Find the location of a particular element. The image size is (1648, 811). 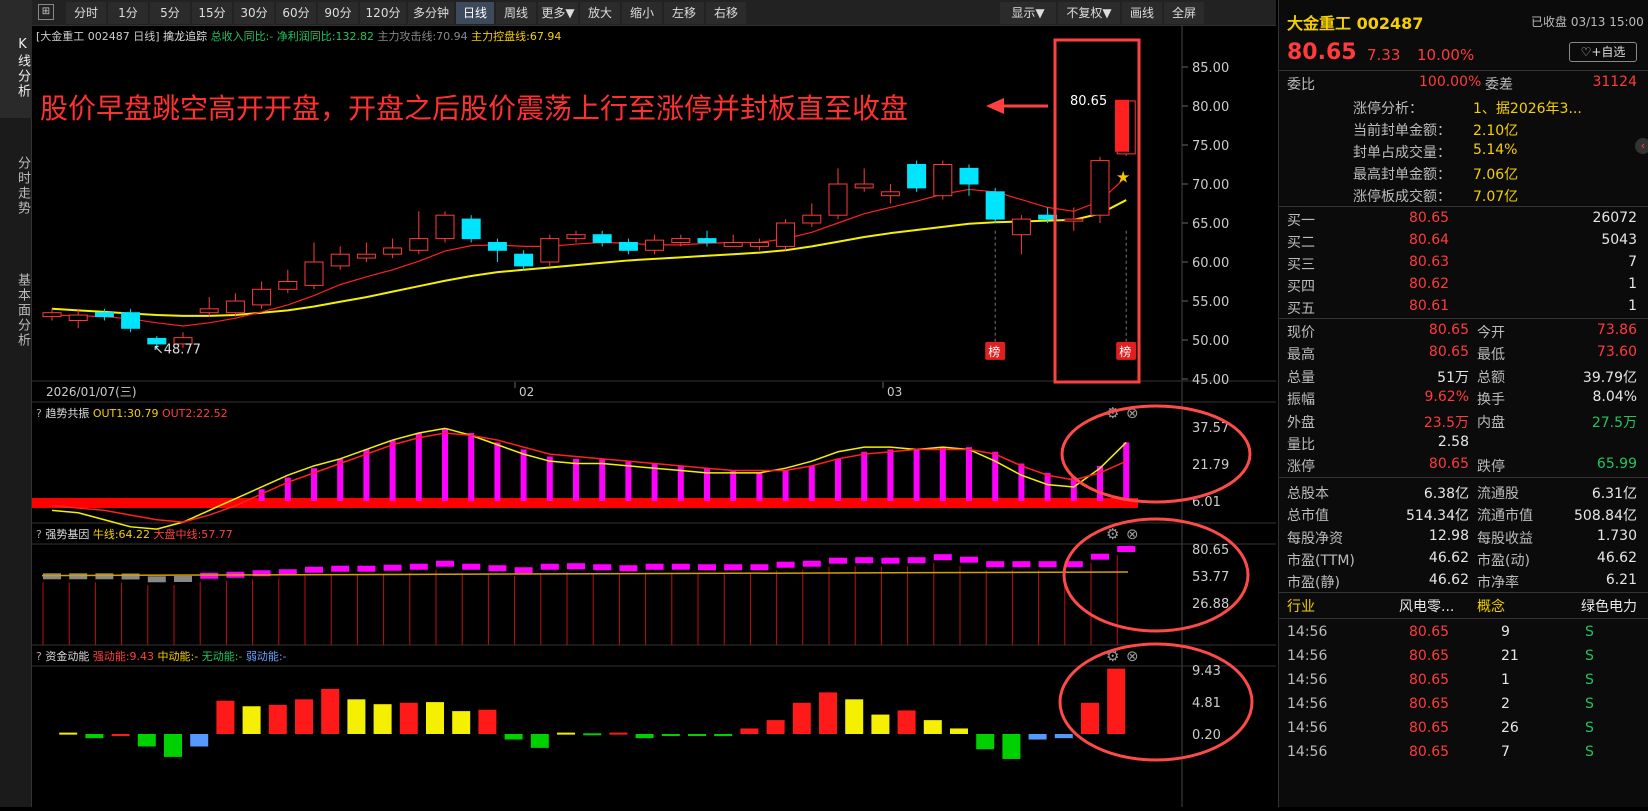

toolbar-btn-2: 5分 is located at coordinates (170, 13).